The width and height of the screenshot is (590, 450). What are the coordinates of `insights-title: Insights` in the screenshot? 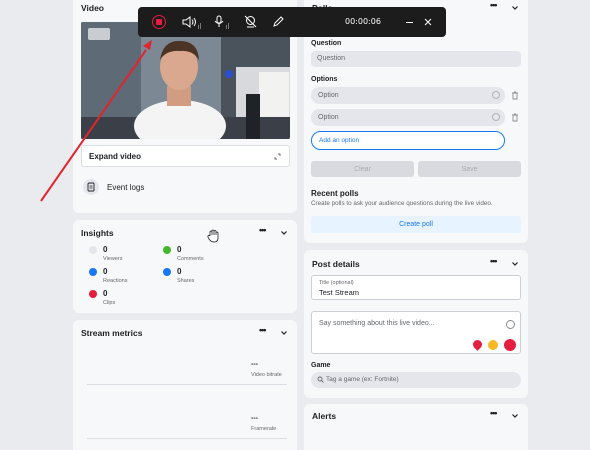 It's located at (97, 233).